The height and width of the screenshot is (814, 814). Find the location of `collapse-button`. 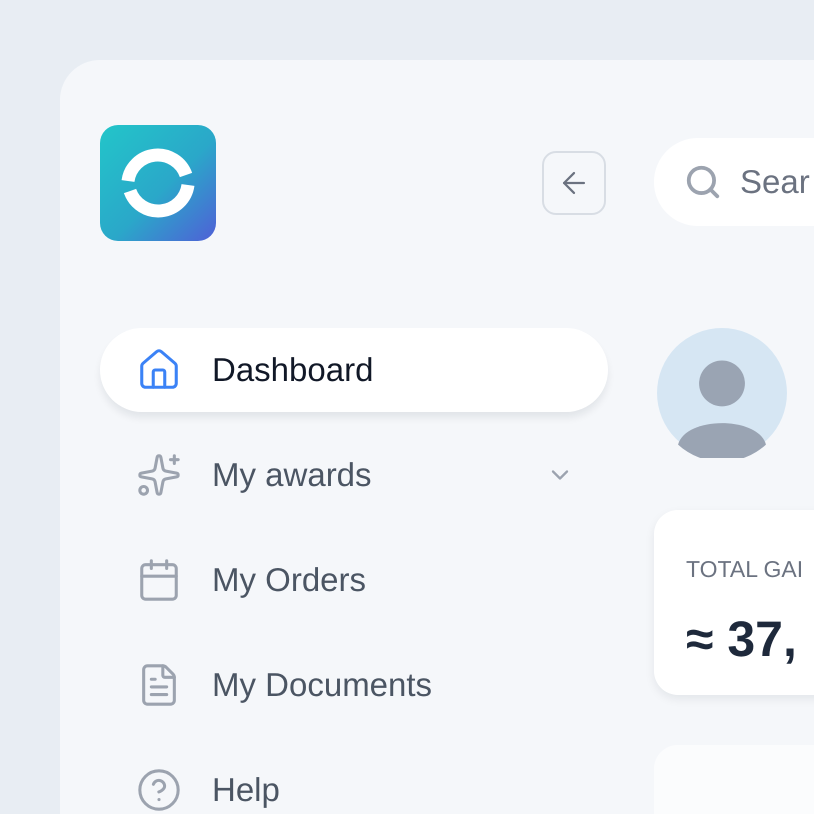

collapse-button is located at coordinates (574, 183).